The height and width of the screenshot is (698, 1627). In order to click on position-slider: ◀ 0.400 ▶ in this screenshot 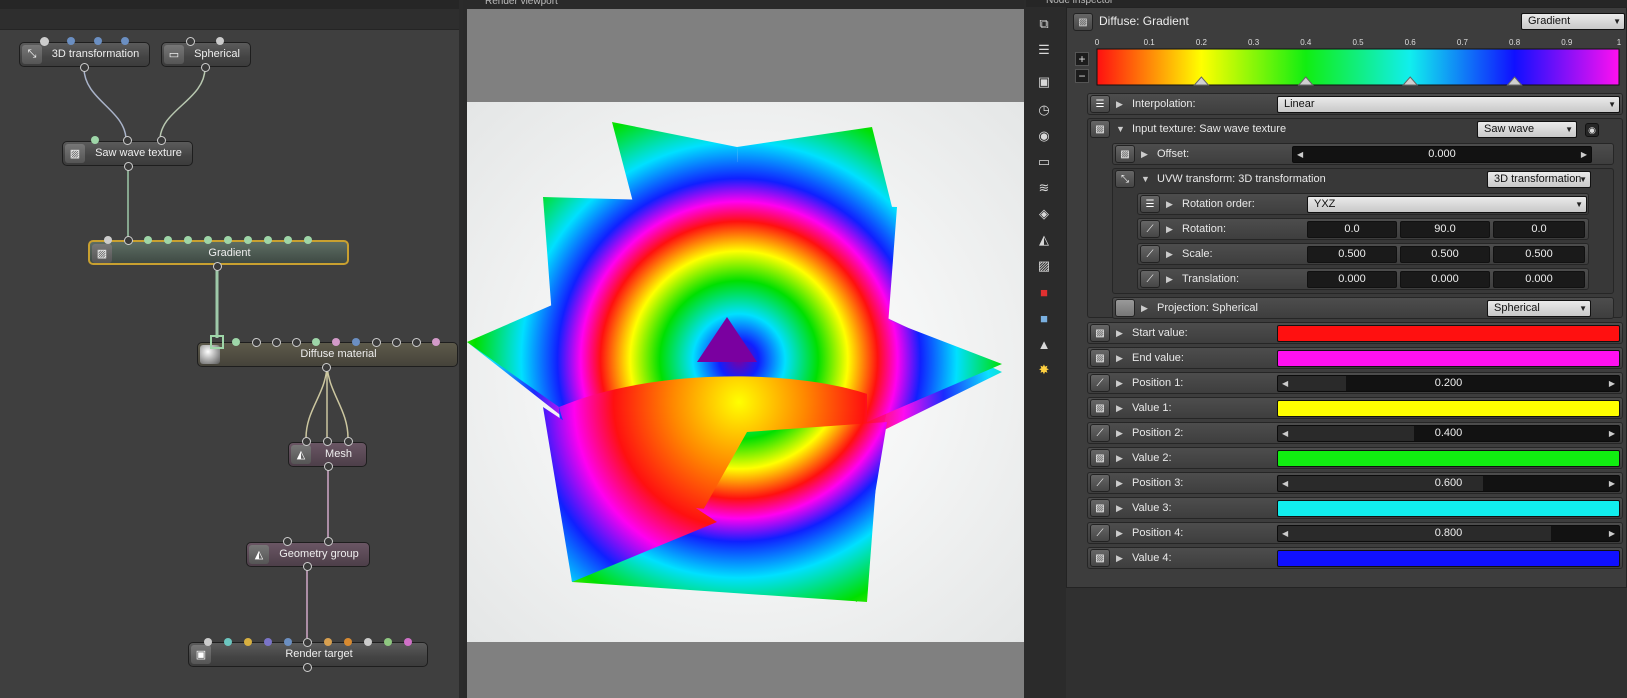, I will do `click(1448, 433)`.